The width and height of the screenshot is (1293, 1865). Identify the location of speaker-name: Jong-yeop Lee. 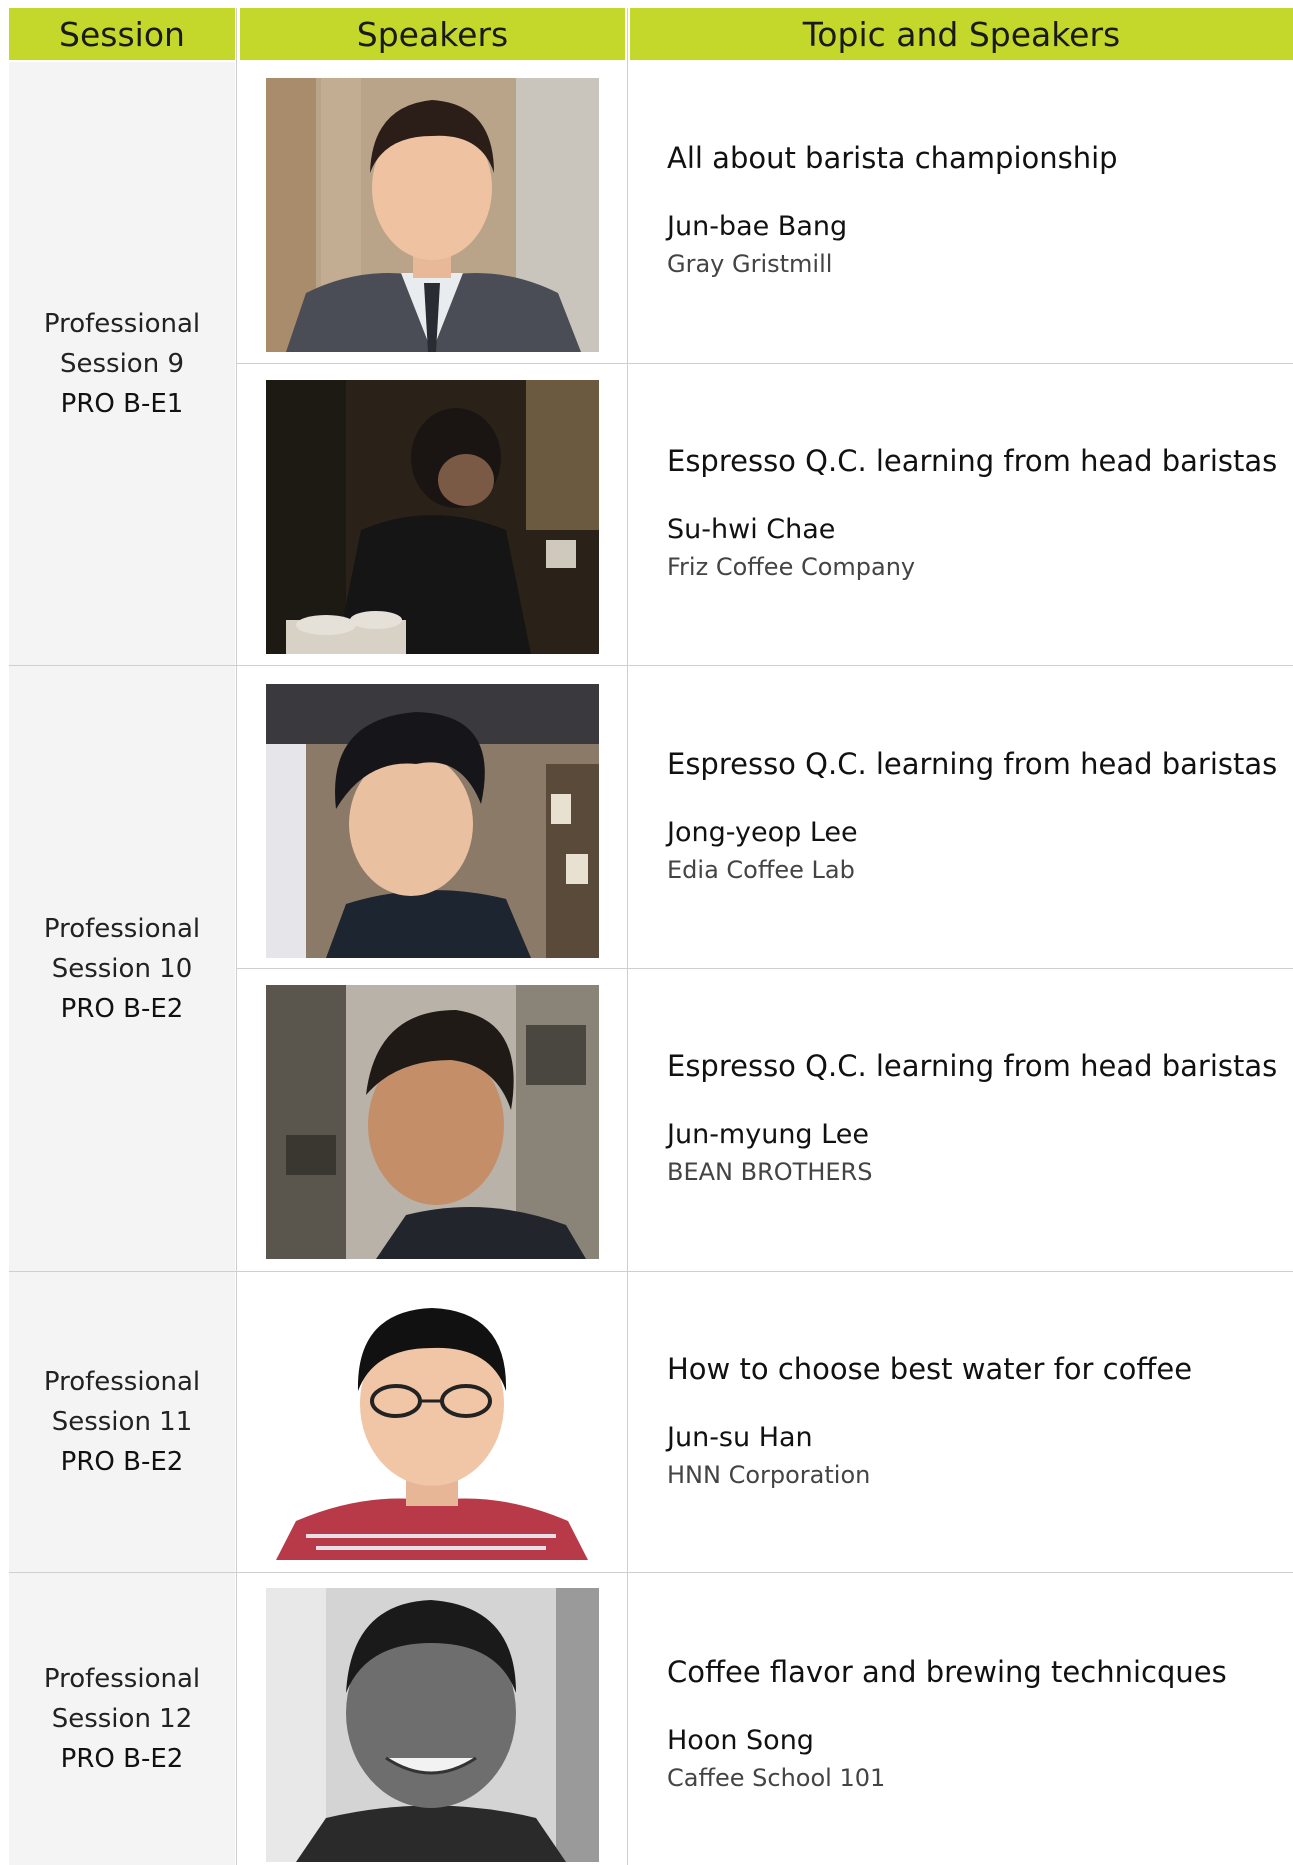
(762, 832).